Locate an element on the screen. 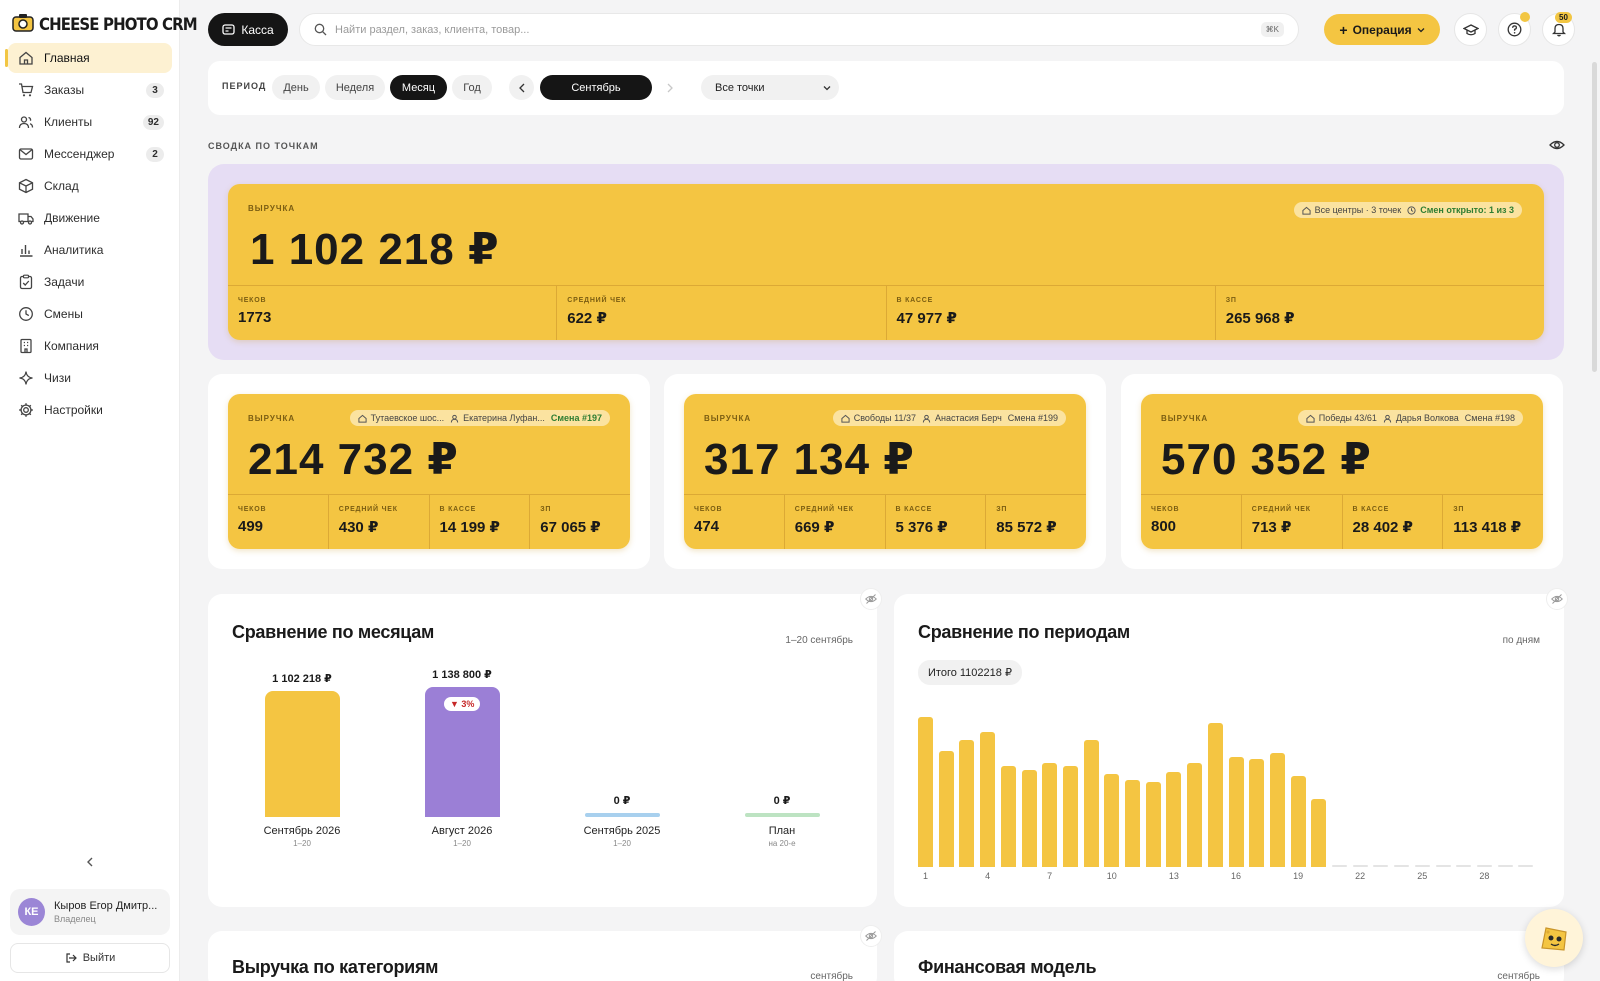  sidebar-item-9: Компания is located at coordinates (90, 346).